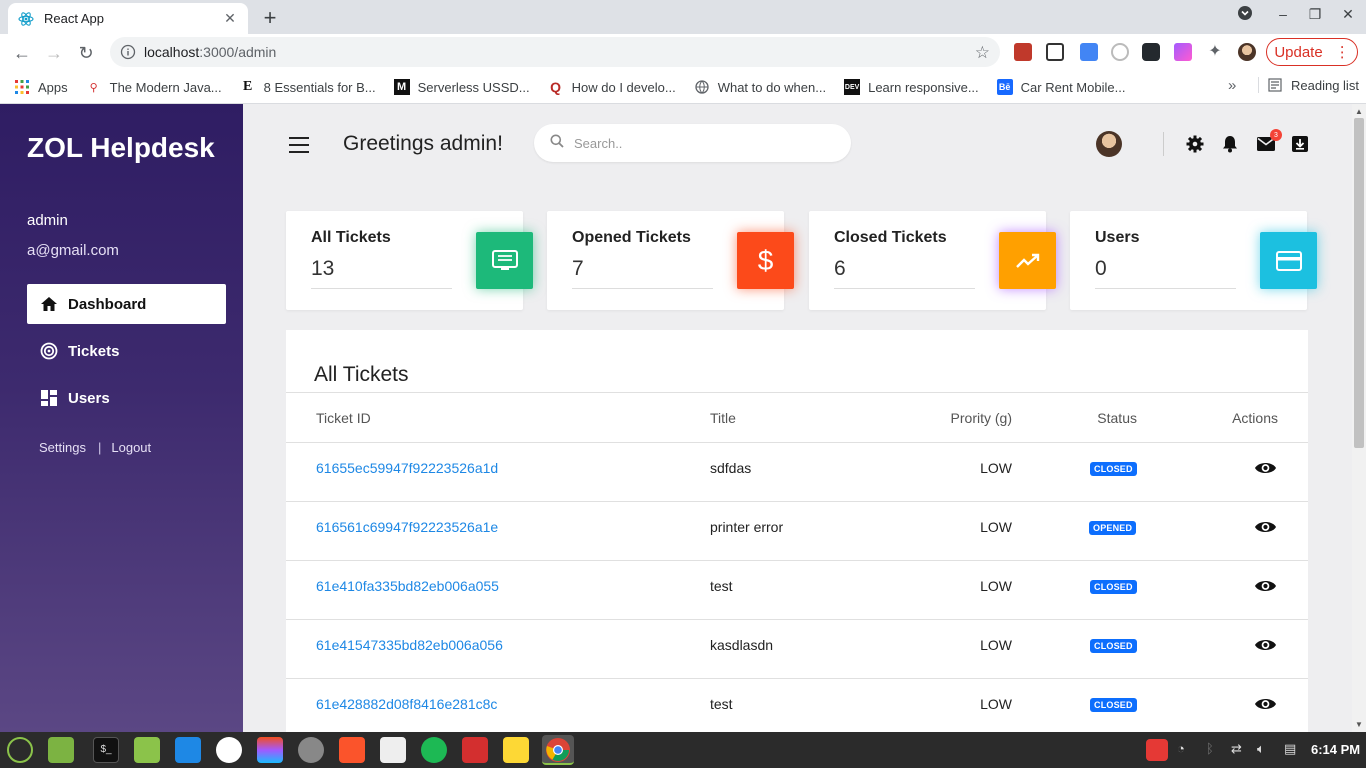 This screenshot has width=1366, height=768. Describe the element at coordinates (1269, 141) in the screenshot. I see `mail-icon: 3` at that location.